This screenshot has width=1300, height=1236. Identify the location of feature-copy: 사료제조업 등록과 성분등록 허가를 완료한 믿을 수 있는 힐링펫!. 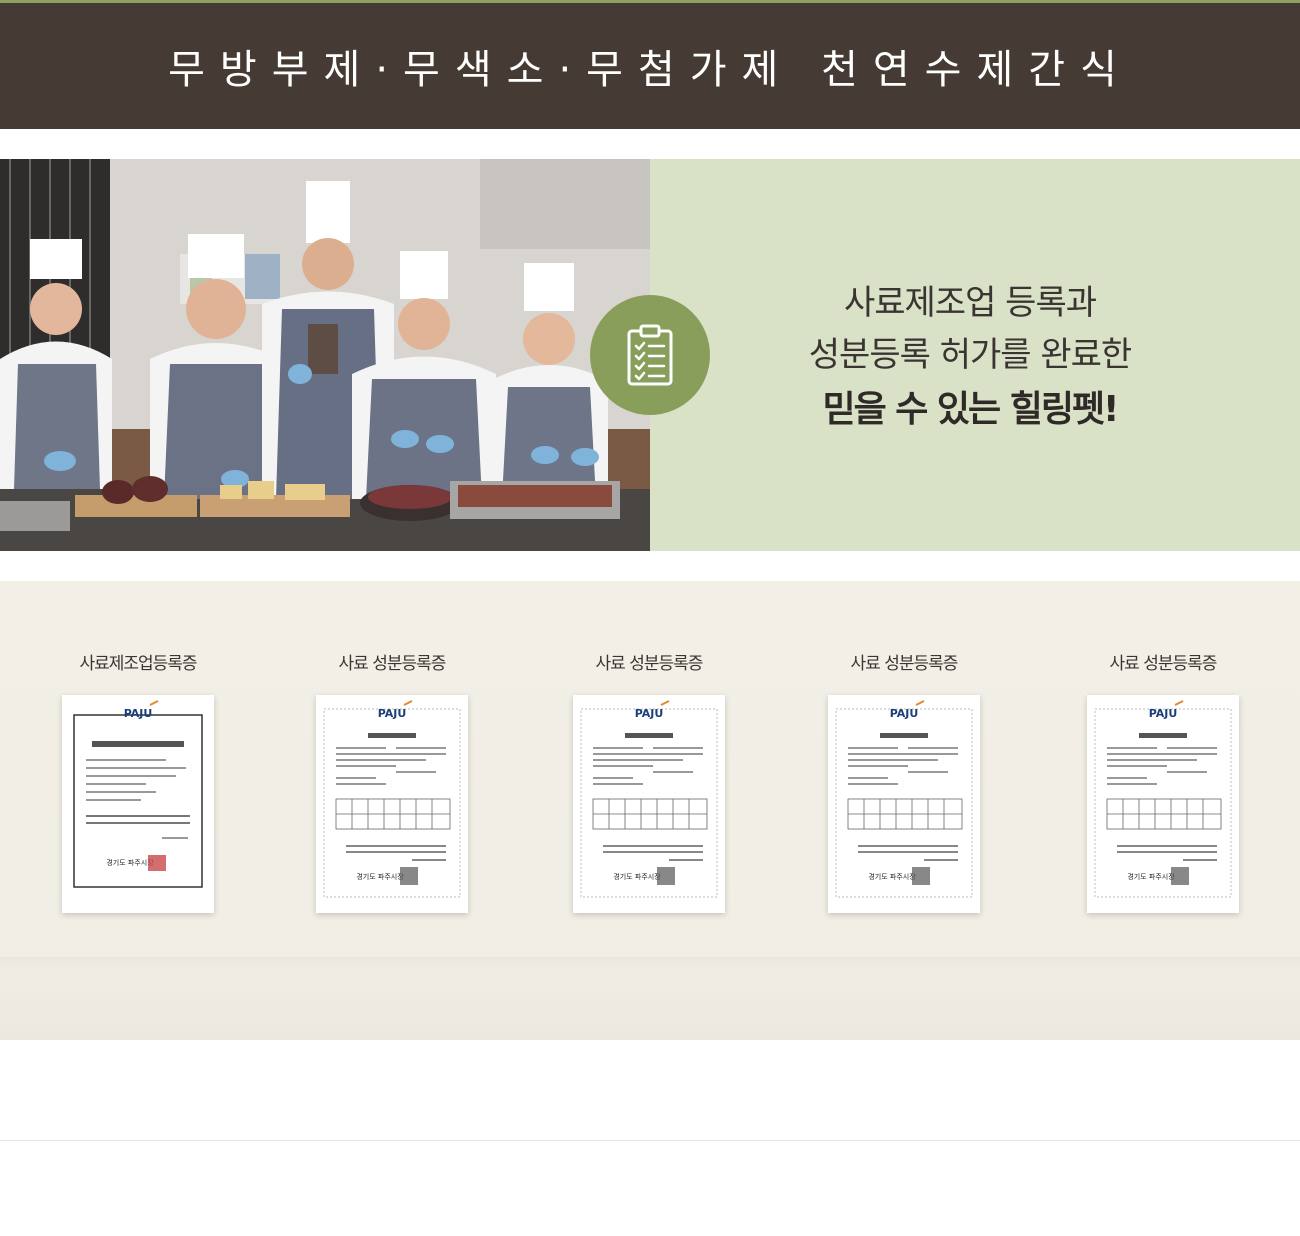
(970, 358).